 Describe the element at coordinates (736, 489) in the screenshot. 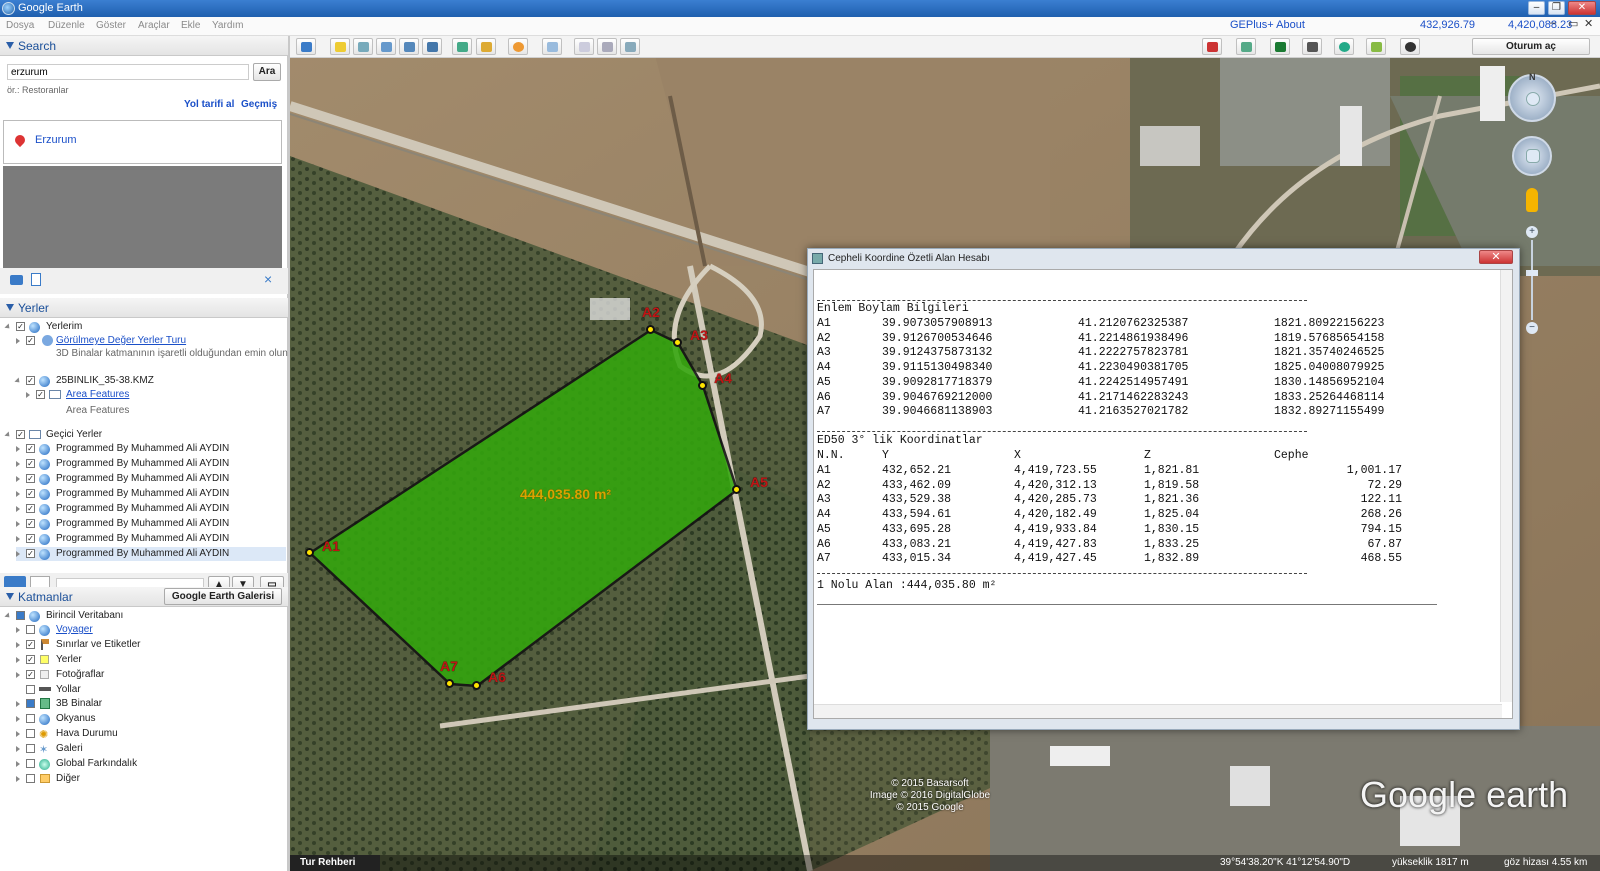

I see `vertex-marker-a5` at that location.